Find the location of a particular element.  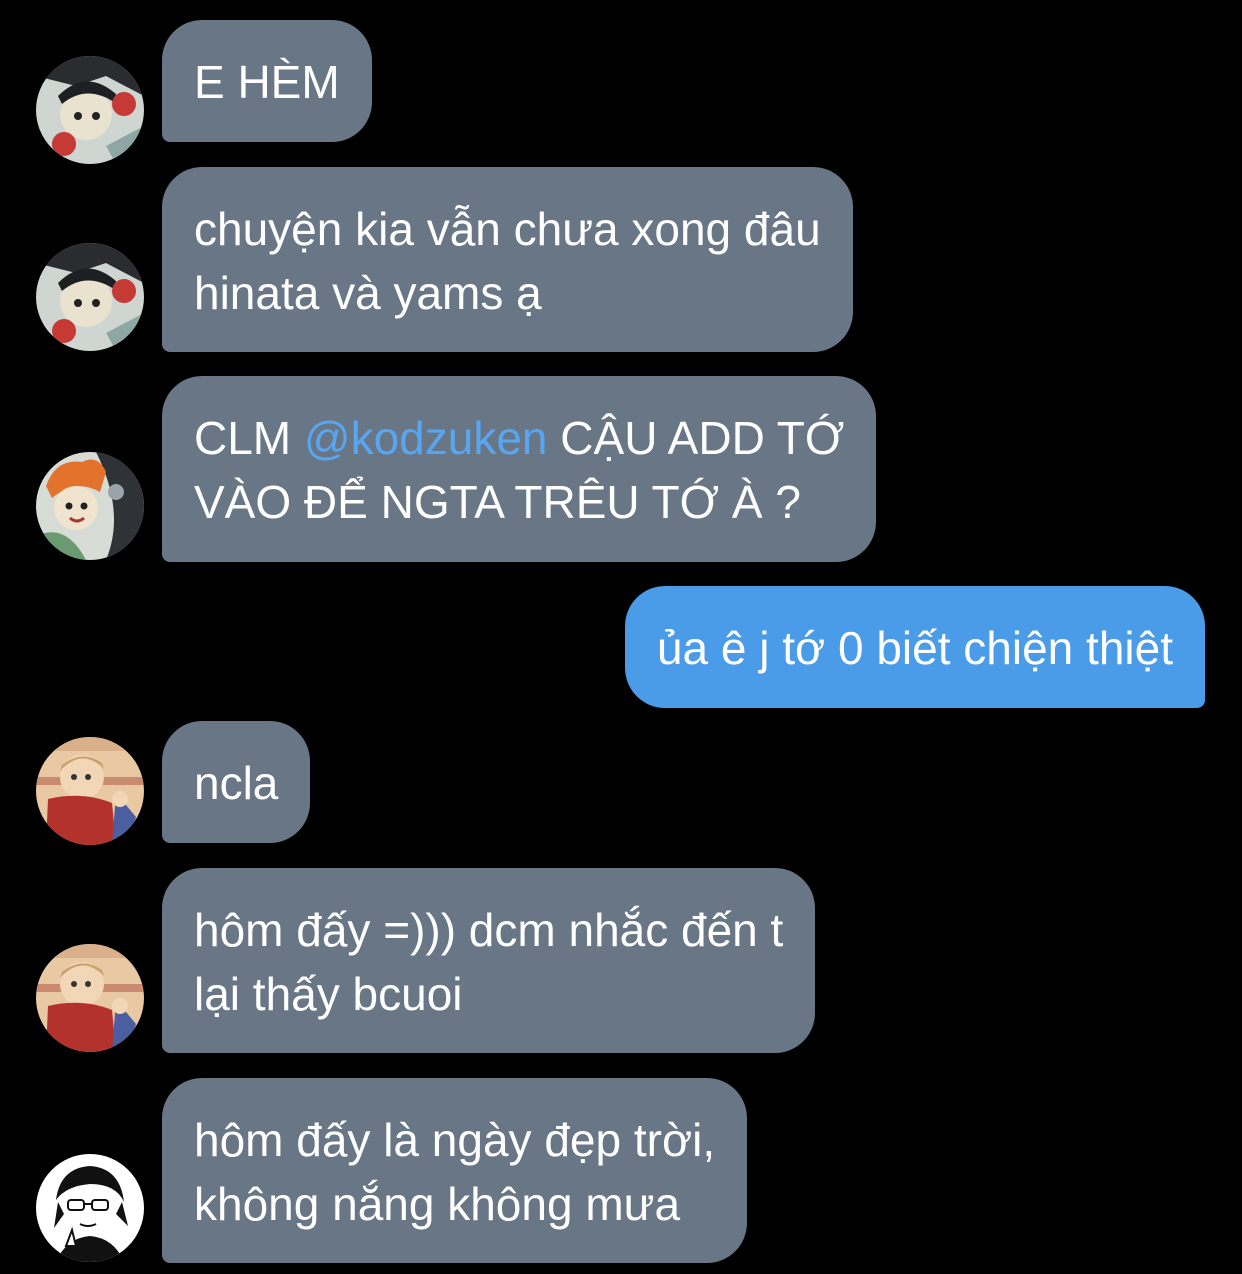

message-text-line: hôm đấy là ngày đẹp trời, is located at coordinates (455, 1140).